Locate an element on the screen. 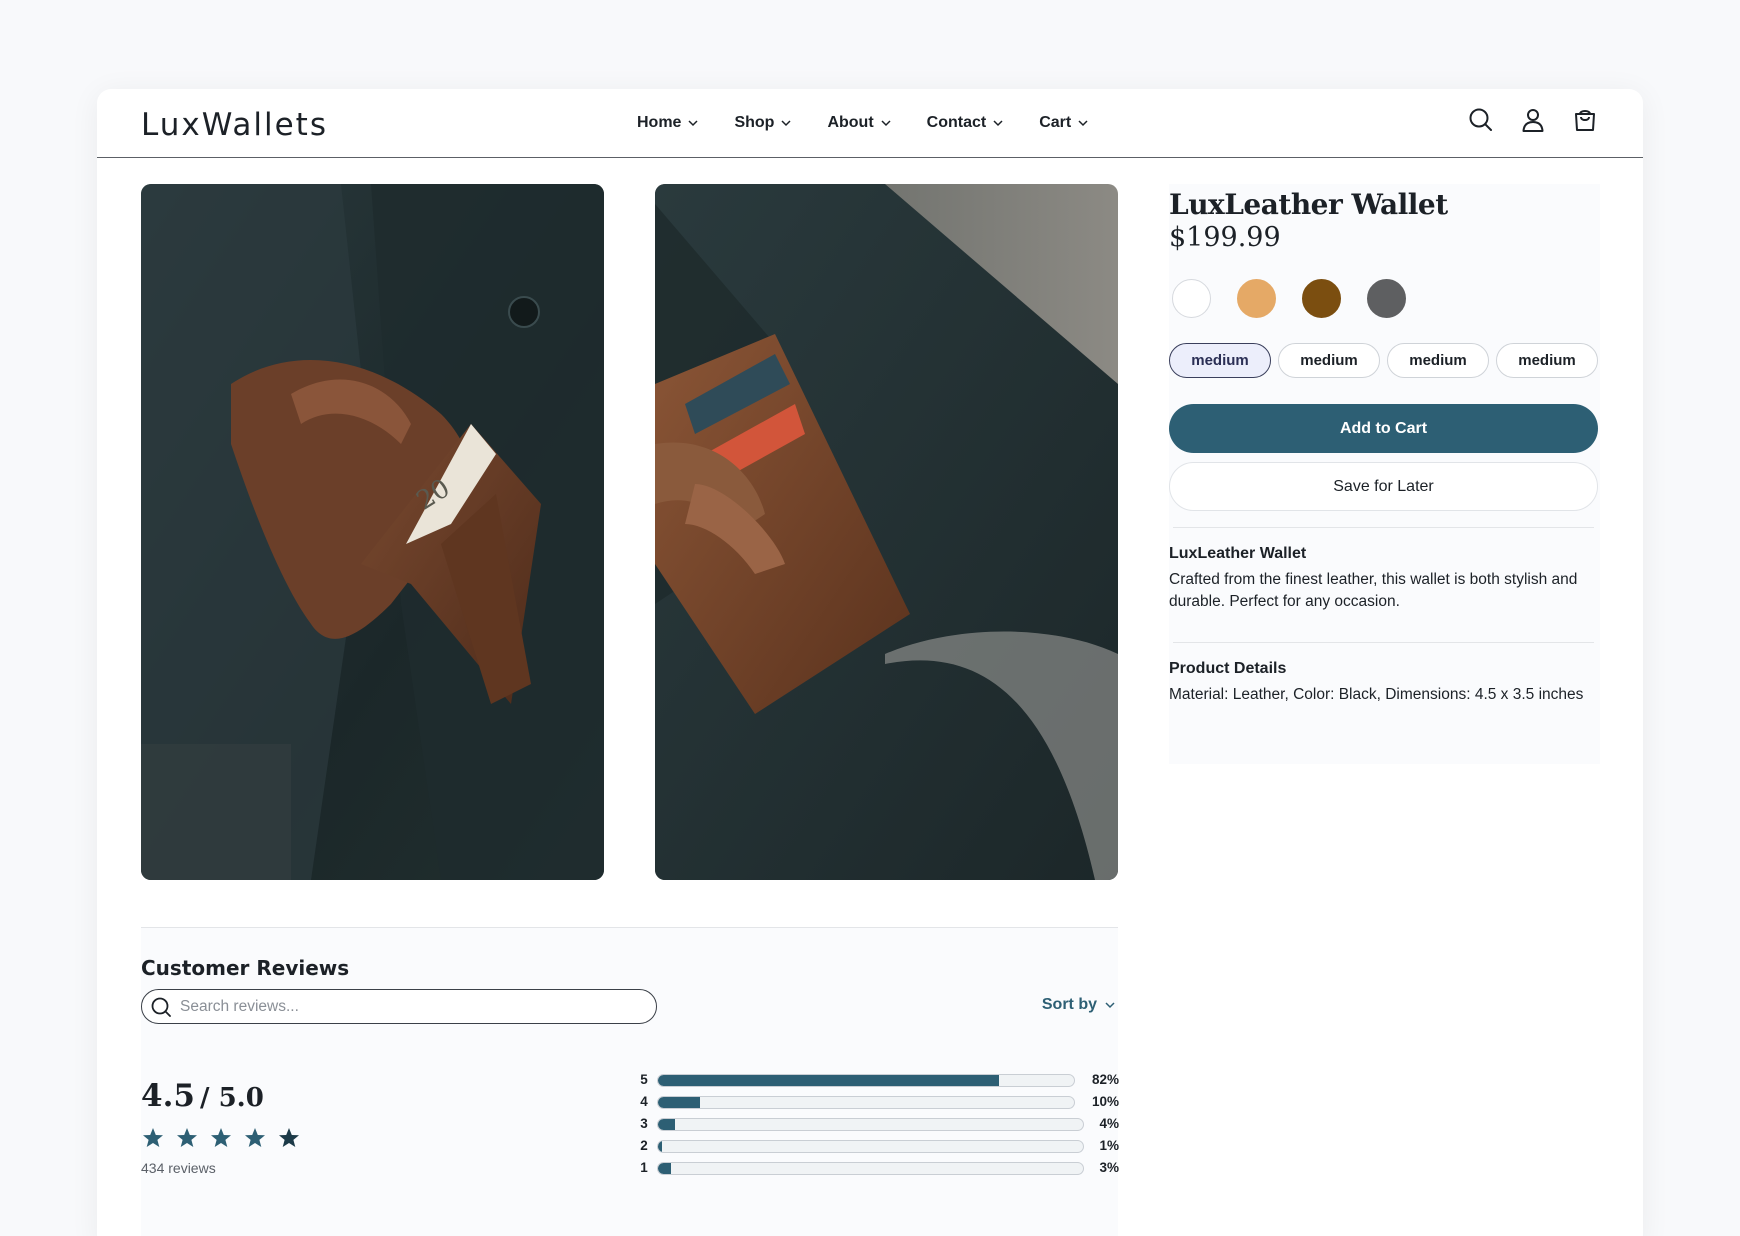  rating-percent: 4% is located at coordinates (1109, 1123).